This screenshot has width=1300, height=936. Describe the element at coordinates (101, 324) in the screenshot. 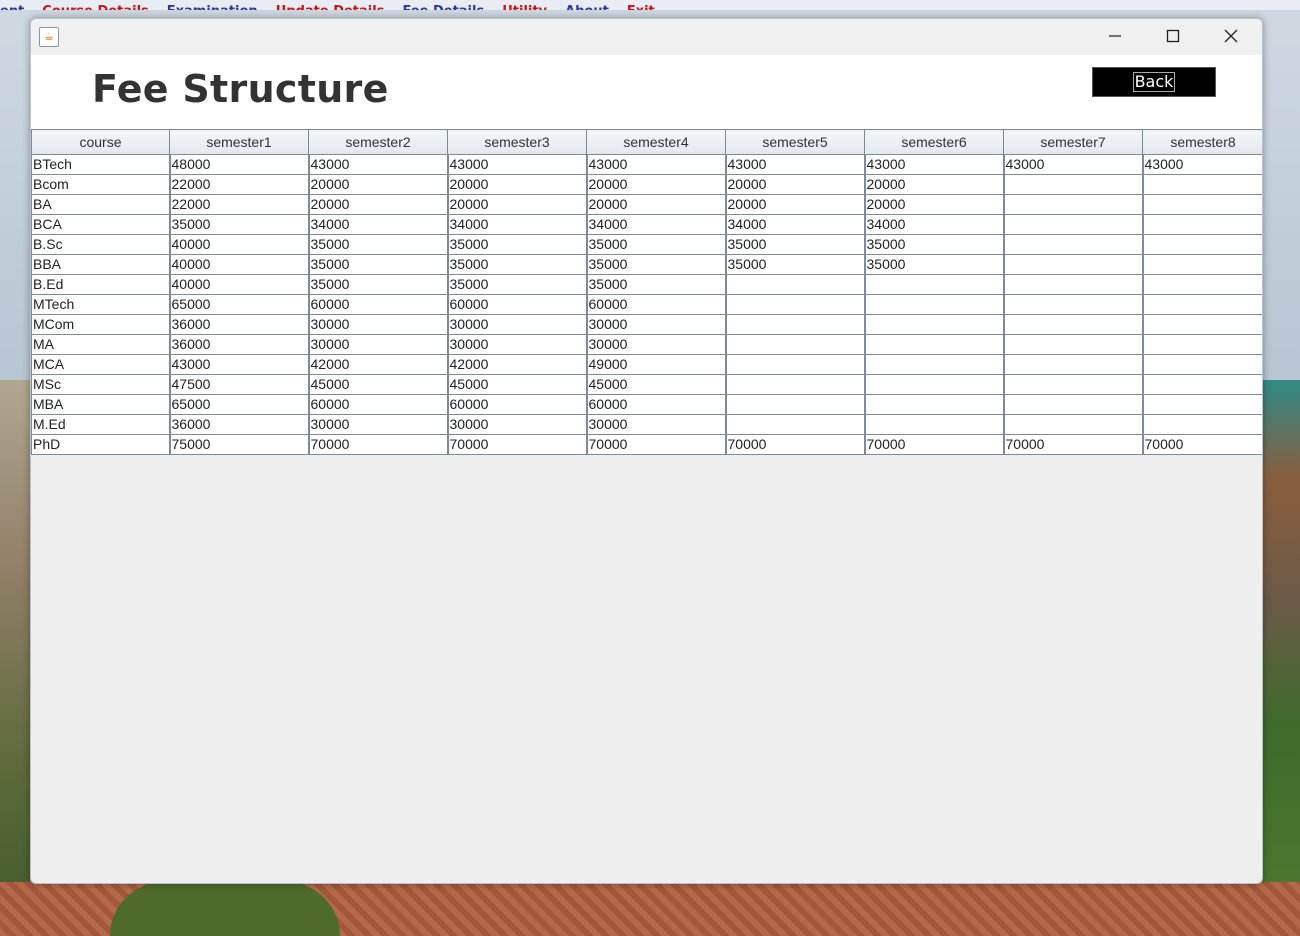

I see `course-cell: MCom` at that location.